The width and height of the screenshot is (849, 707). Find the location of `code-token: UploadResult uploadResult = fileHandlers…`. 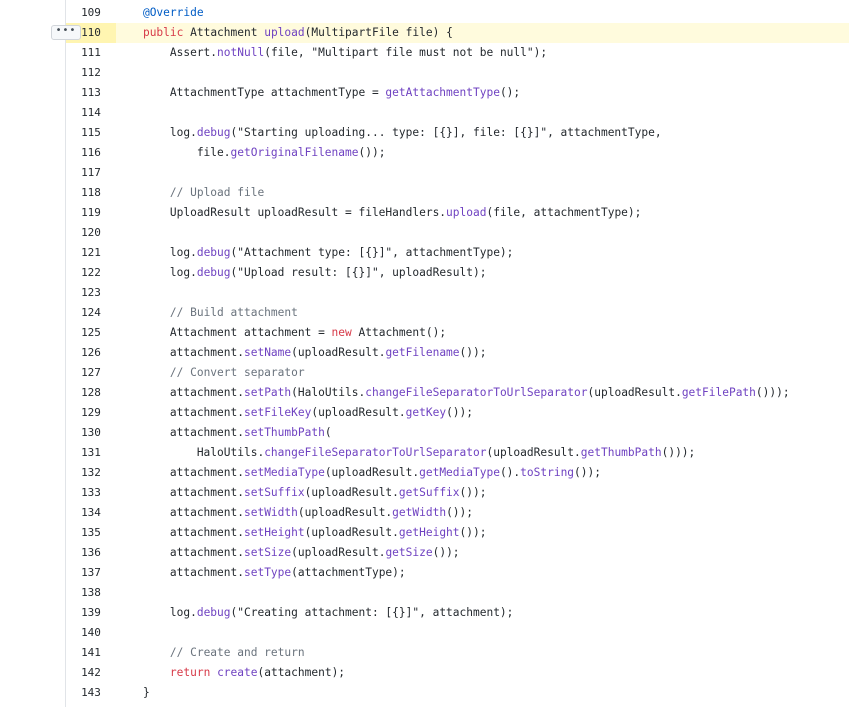

code-token: UploadResult uploadResult = fileHandlers… is located at coordinates (281, 212).